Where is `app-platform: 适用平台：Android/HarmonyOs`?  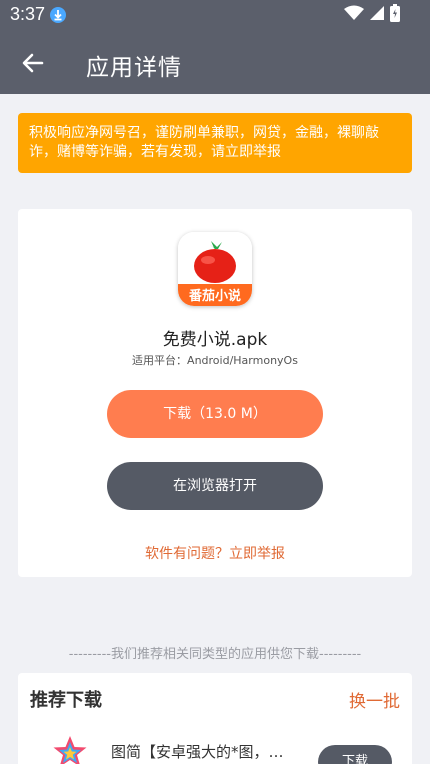 app-platform: 适用平台：Android/HarmonyOs is located at coordinates (215, 360).